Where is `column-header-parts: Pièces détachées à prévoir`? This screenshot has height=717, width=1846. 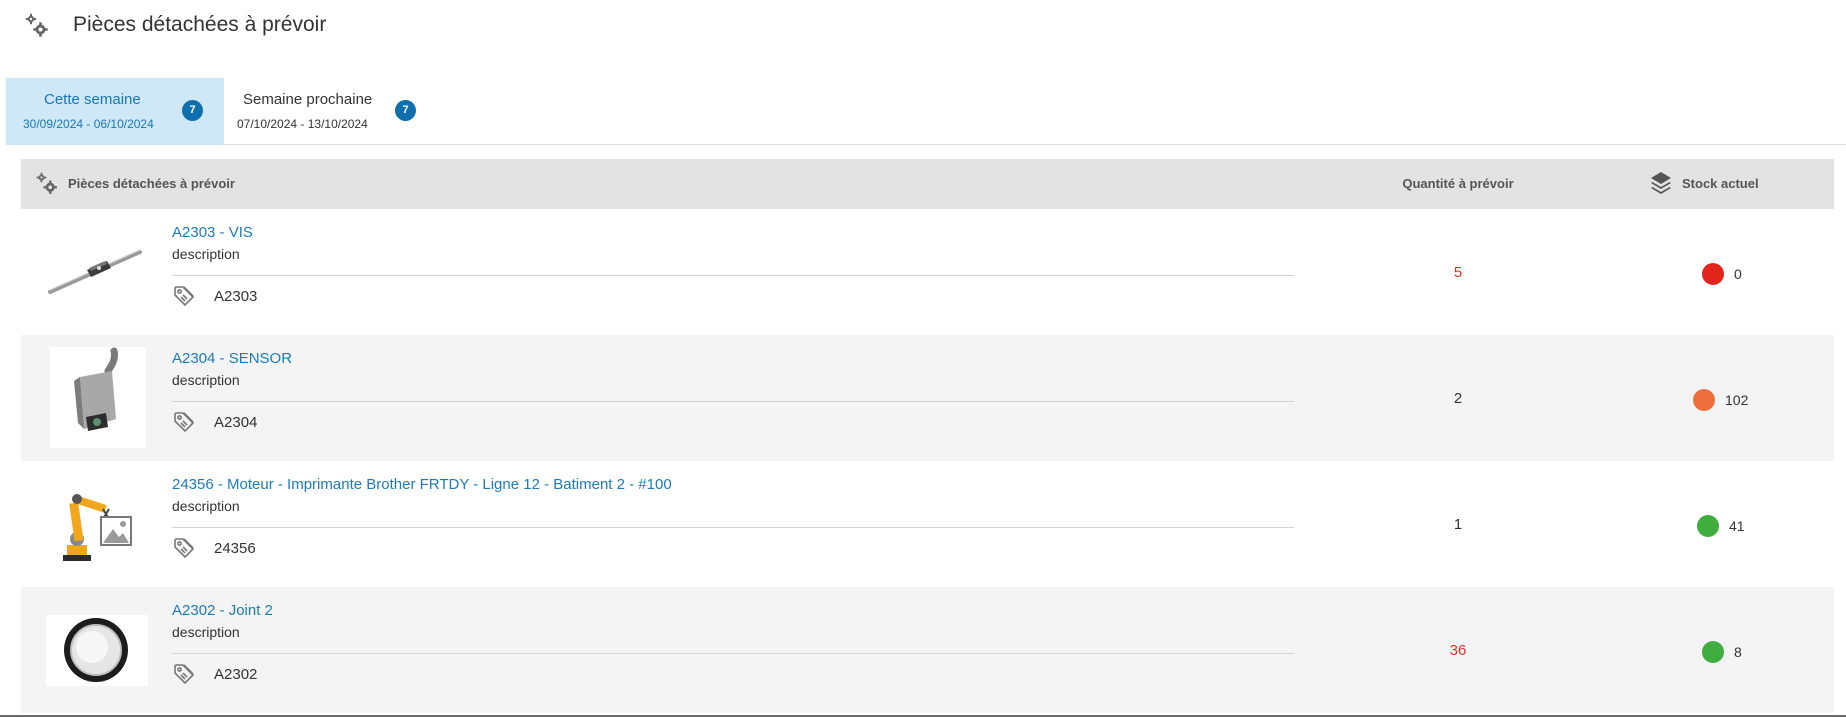 column-header-parts: Pièces détachées à prévoir is located at coordinates (151, 183).